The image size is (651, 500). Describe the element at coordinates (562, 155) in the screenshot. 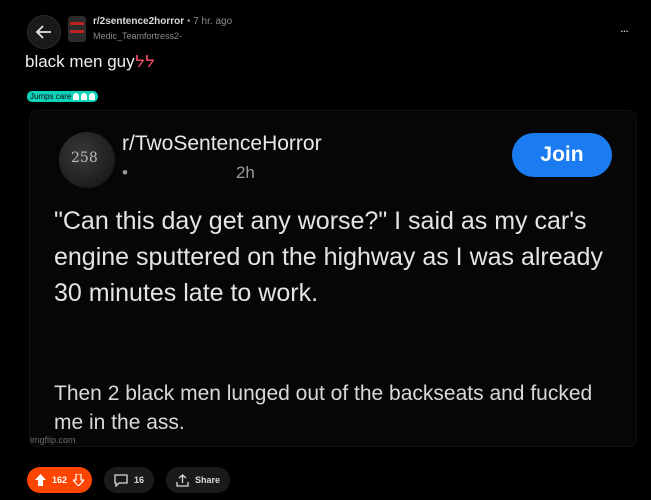

I see `embed-join-button: Join` at that location.